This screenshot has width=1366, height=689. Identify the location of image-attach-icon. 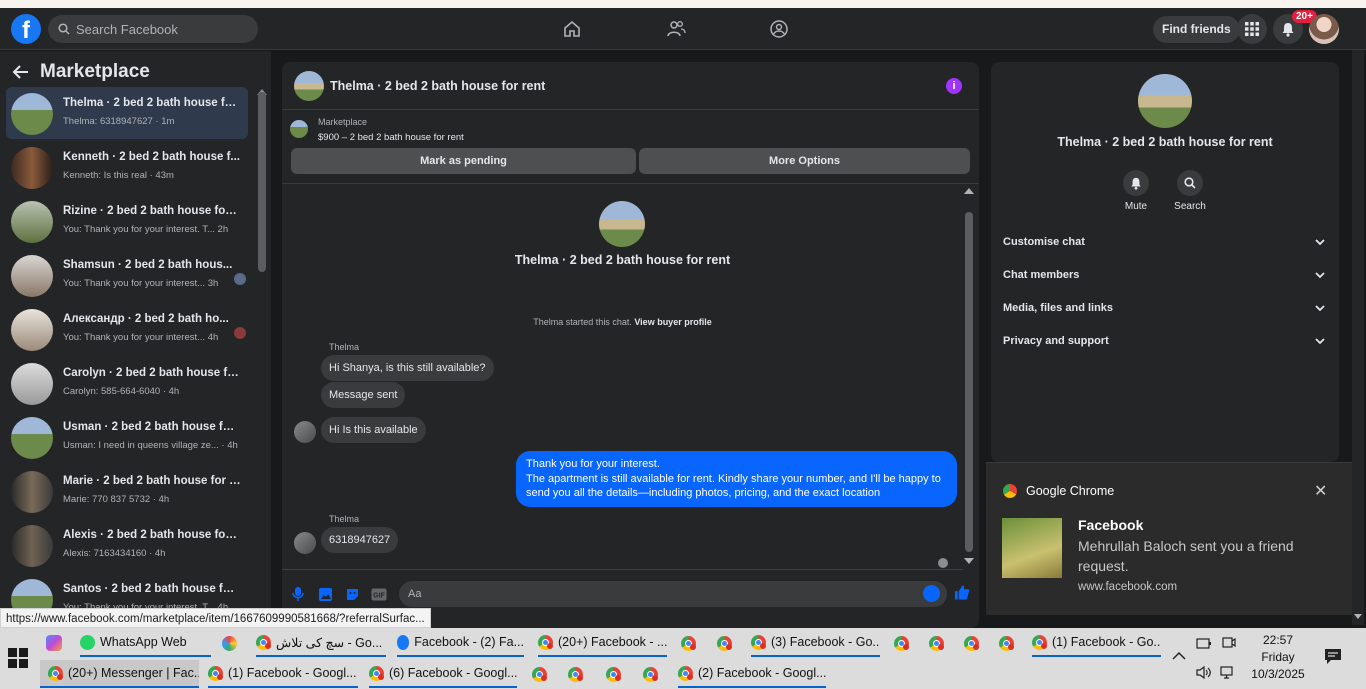
(325, 594).